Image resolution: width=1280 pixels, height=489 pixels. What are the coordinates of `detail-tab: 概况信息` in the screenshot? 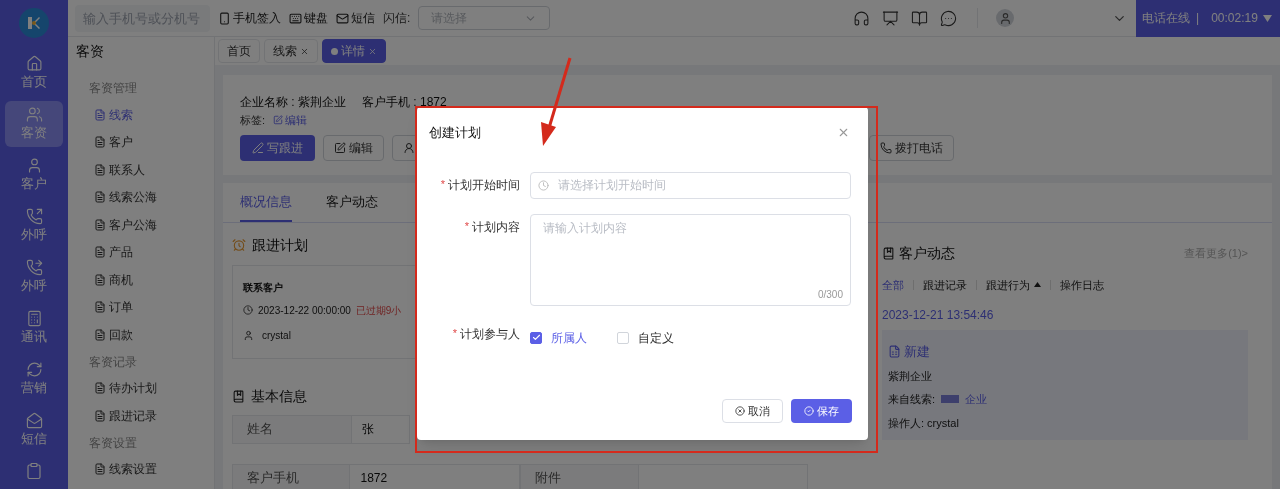 It's located at (266, 207).